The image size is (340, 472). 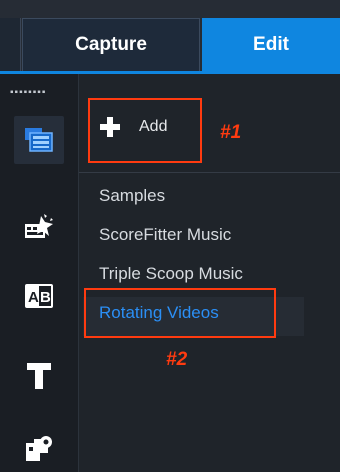 I want to click on annotation-label-1: #1, so click(x=231, y=132).